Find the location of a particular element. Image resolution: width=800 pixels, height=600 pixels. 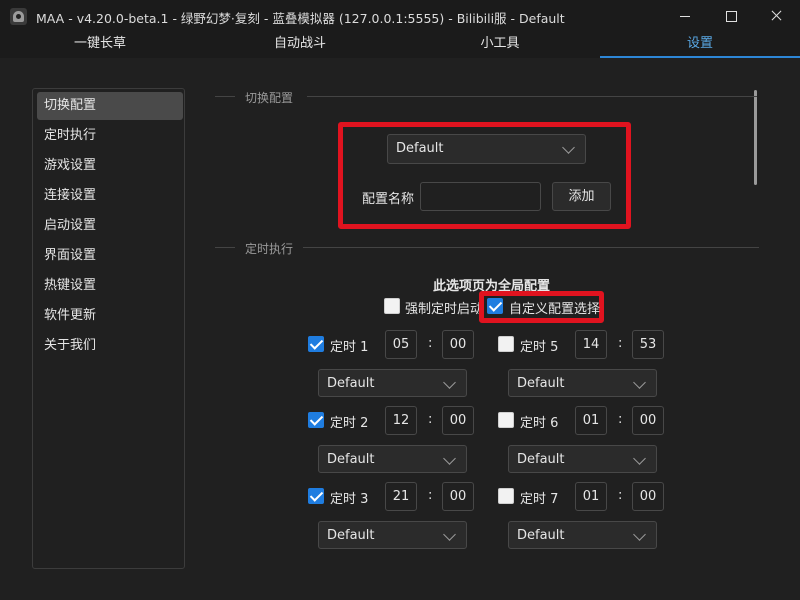

profile-select: Default is located at coordinates (486, 149).